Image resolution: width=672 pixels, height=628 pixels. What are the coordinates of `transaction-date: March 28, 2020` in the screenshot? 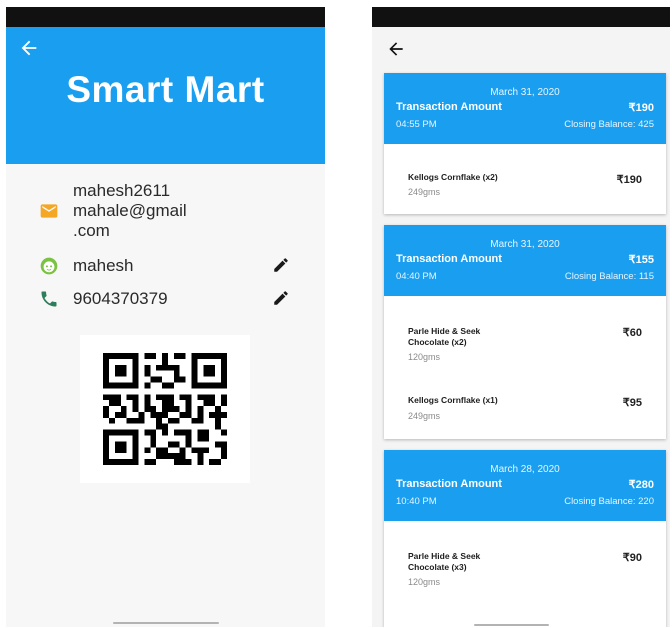 It's located at (525, 469).